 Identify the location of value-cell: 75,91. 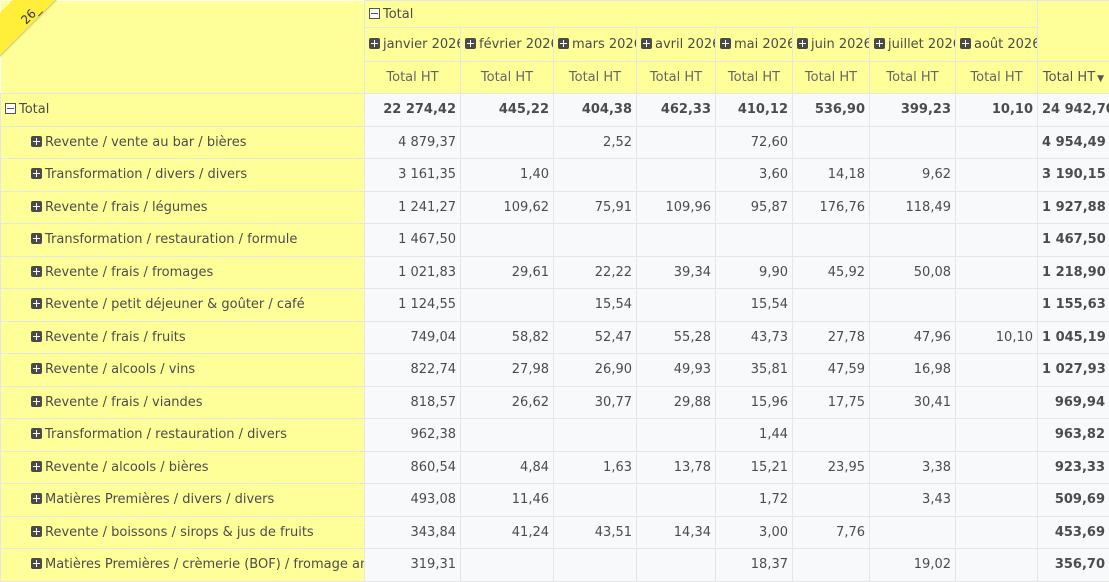
(595, 207).